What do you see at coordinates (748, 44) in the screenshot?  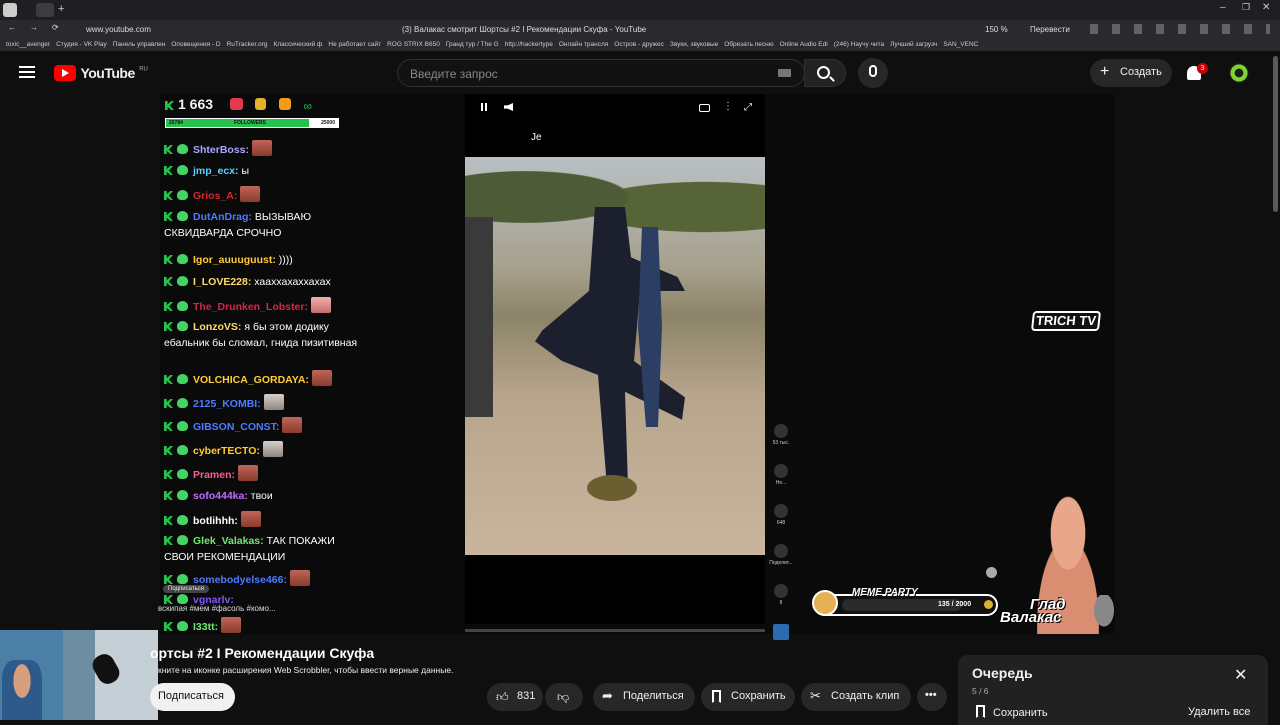 I see `bookmark-item: Обрезать песню` at bounding box center [748, 44].